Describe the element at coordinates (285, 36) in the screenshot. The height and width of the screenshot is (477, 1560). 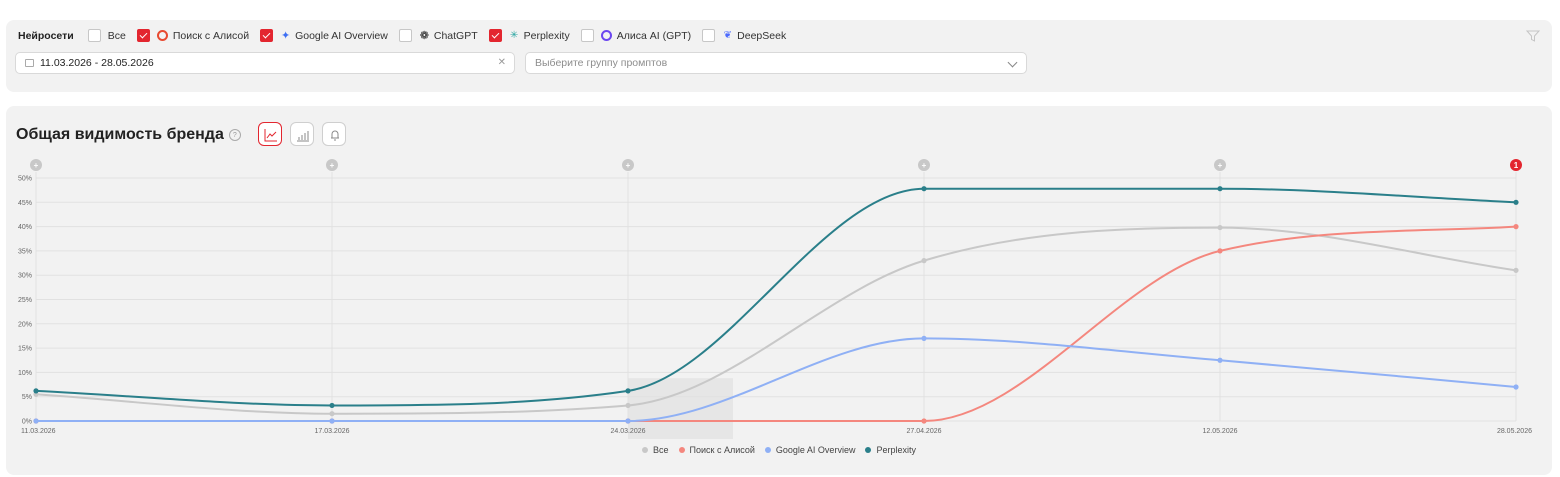
I see `gemini-star-icon: ✦` at that location.